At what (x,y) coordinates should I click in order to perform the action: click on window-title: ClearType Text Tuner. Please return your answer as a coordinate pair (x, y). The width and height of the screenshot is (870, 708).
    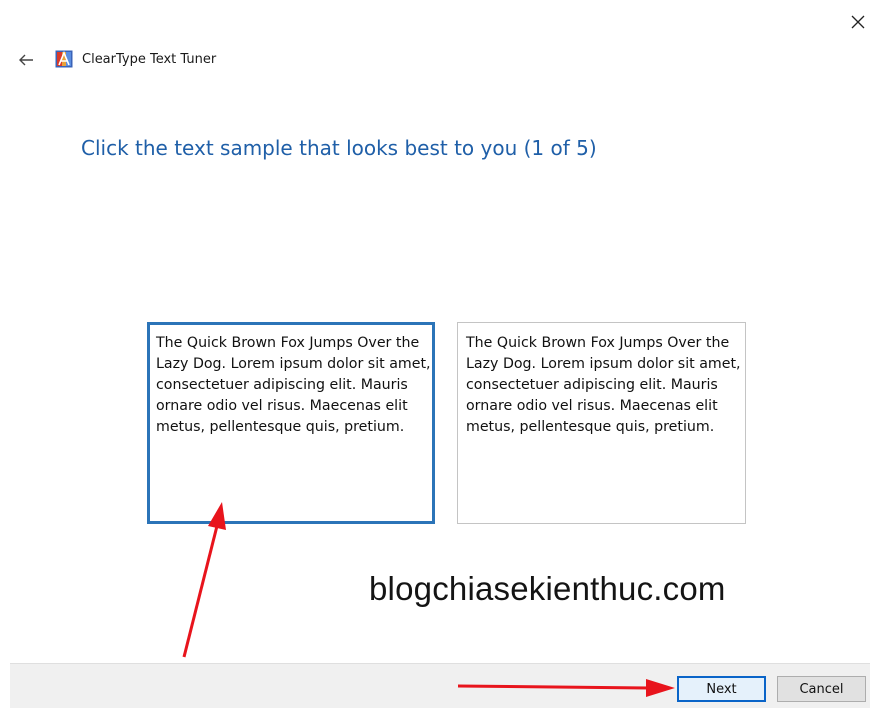
    Looking at the image, I should click on (149, 59).